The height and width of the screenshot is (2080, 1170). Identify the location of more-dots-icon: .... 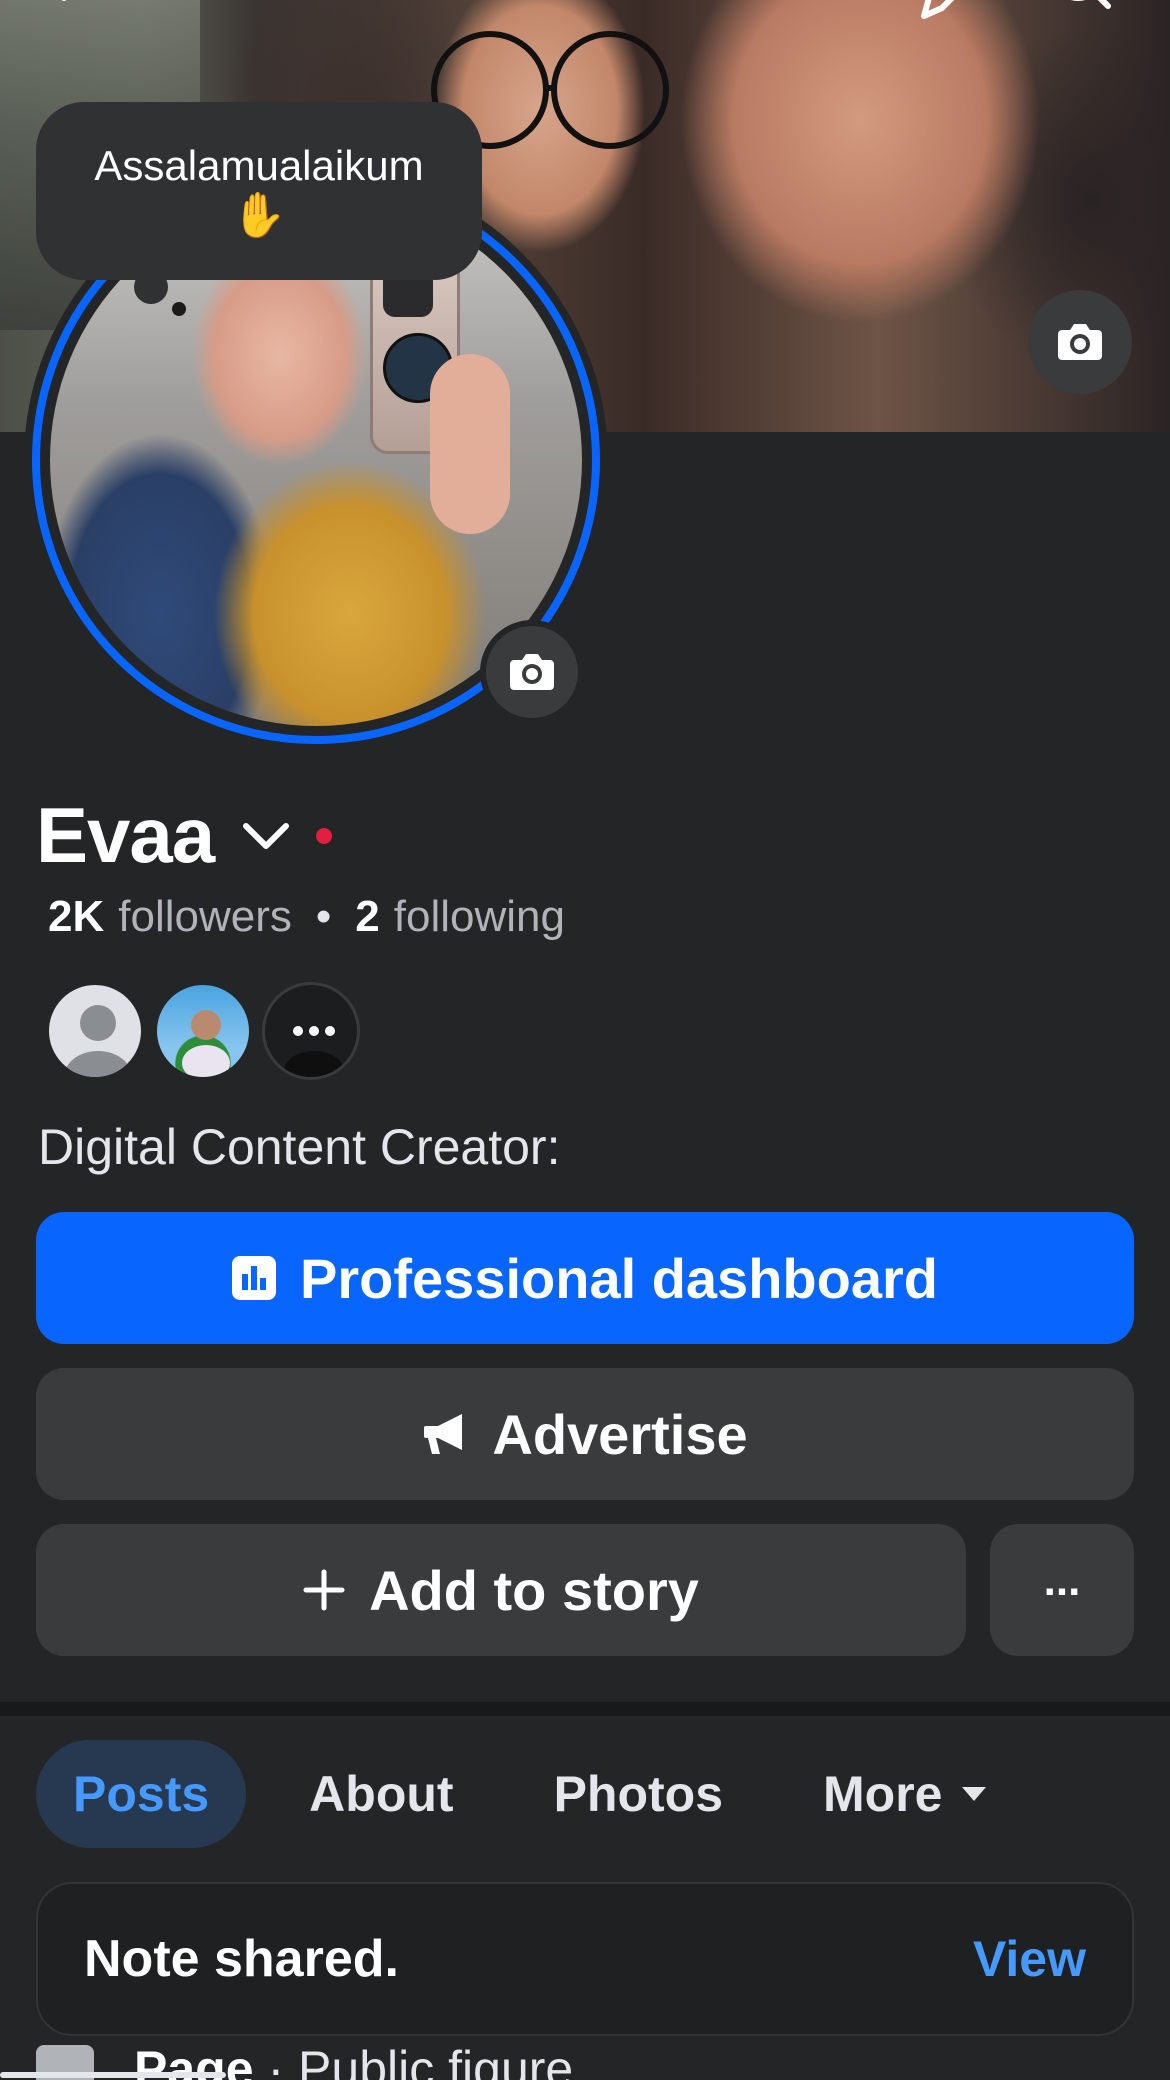
(1062, 1580).